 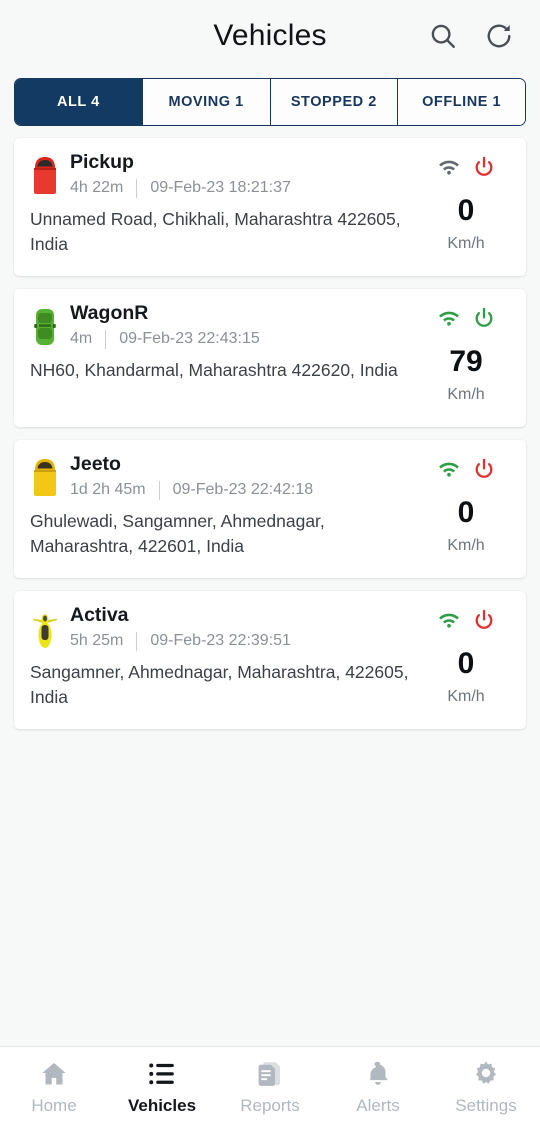 I want to click on bottom-navigation: Home Vehicles Reports Alerts Settings, so click(x=270, y=1087).